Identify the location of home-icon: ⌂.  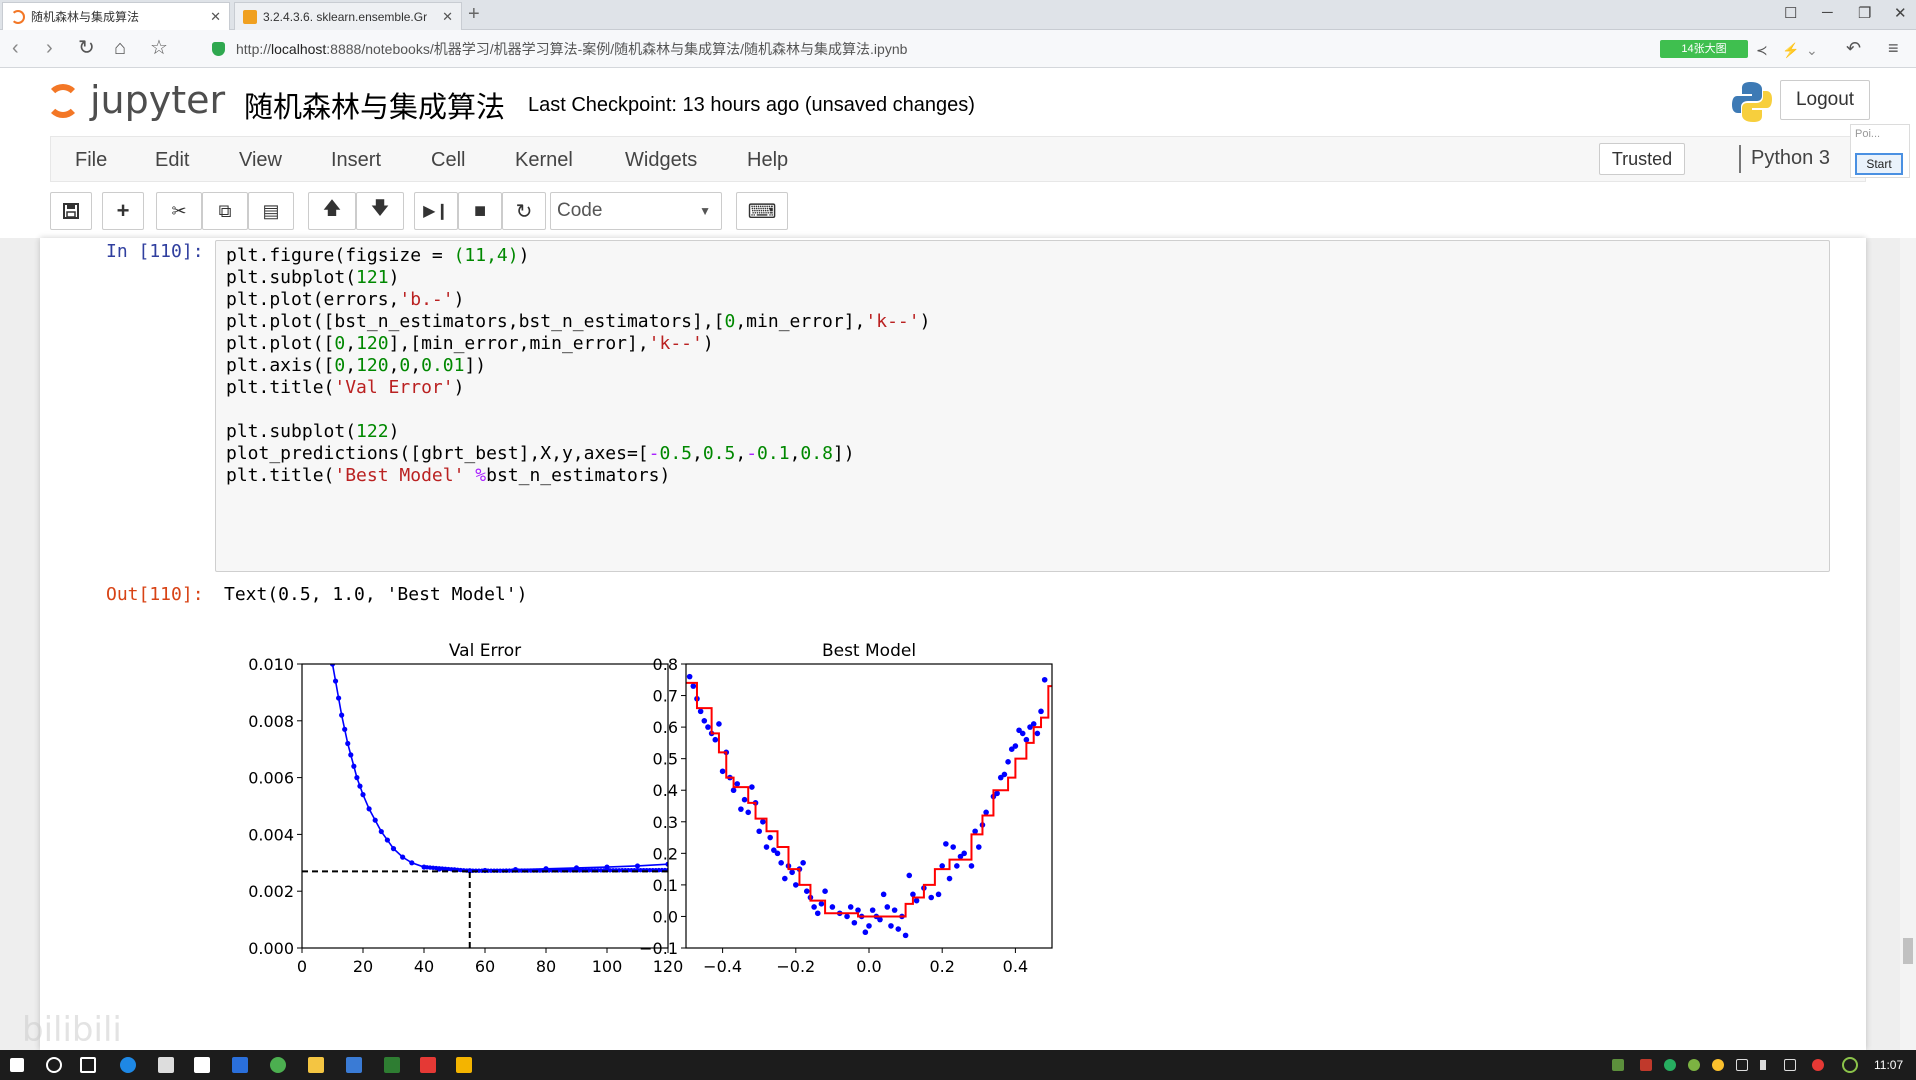
(120, 48).